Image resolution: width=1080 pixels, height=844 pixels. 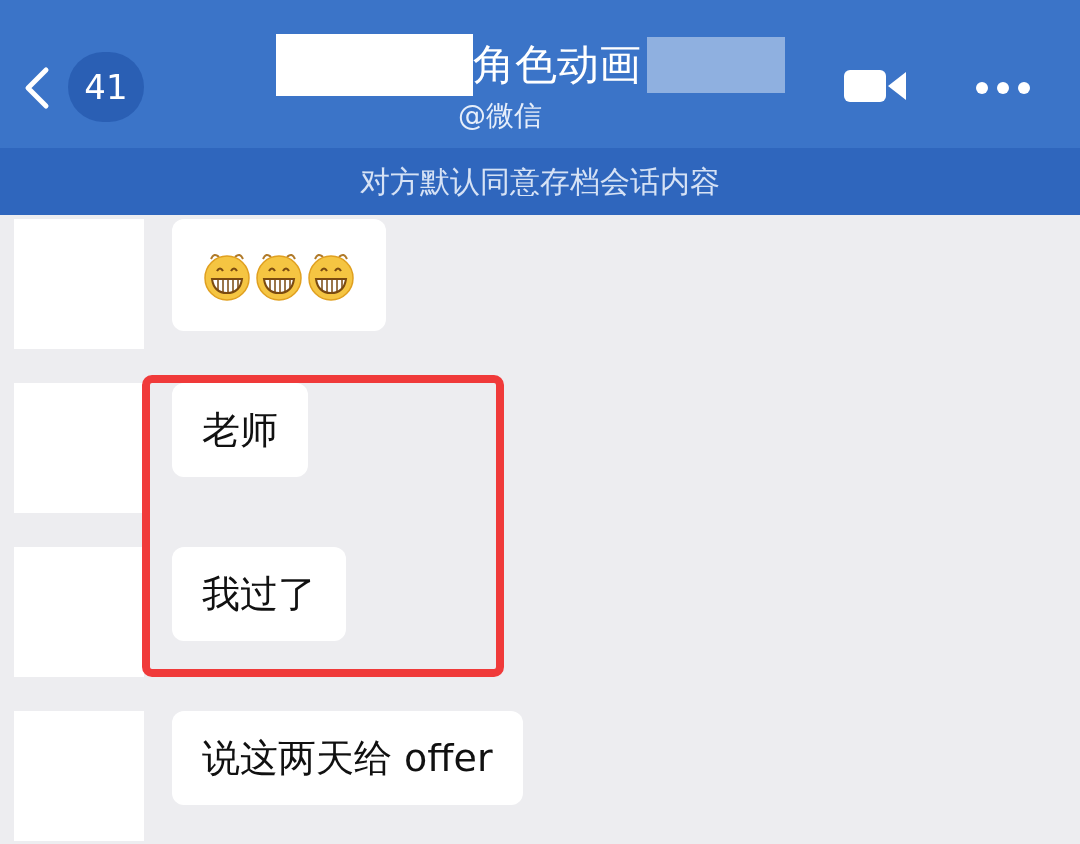 What do you see at coordinates (347, 758) in the screenshot?
I see `message-bubble: 说这两天给 offer` at bounding box center [347, 758].